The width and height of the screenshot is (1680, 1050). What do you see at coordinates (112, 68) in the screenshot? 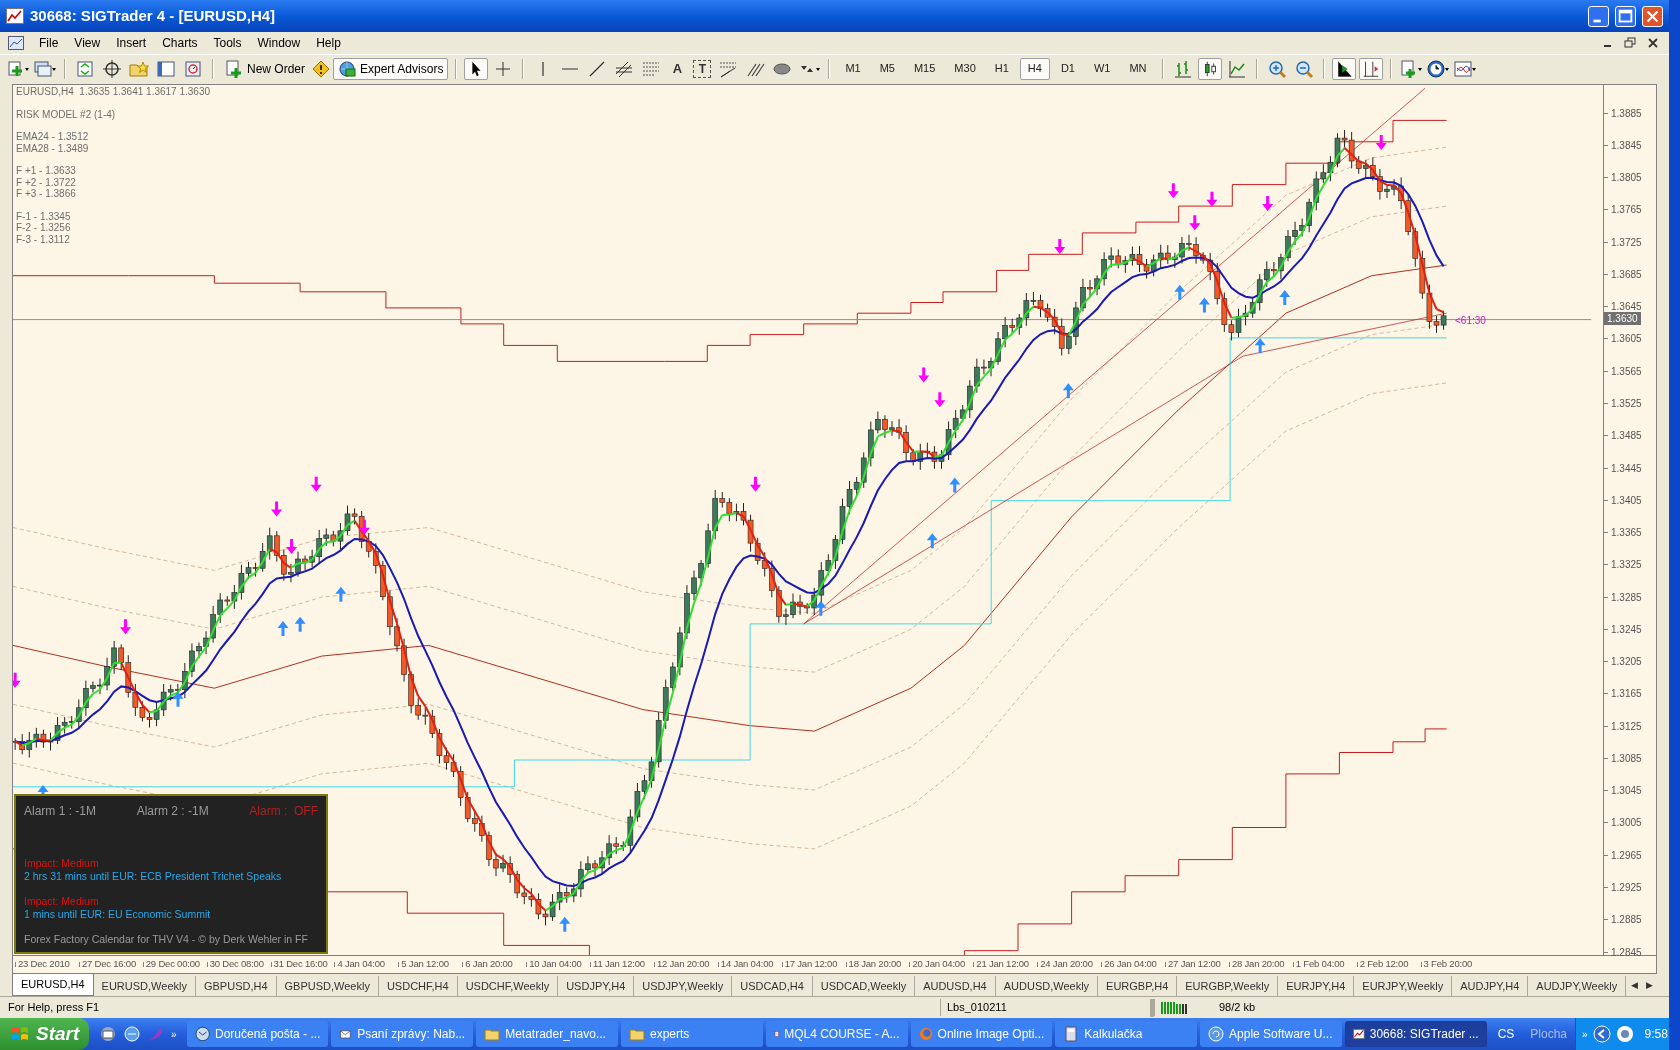
I see `crosshair-icon` at bounding box center [112, 68].